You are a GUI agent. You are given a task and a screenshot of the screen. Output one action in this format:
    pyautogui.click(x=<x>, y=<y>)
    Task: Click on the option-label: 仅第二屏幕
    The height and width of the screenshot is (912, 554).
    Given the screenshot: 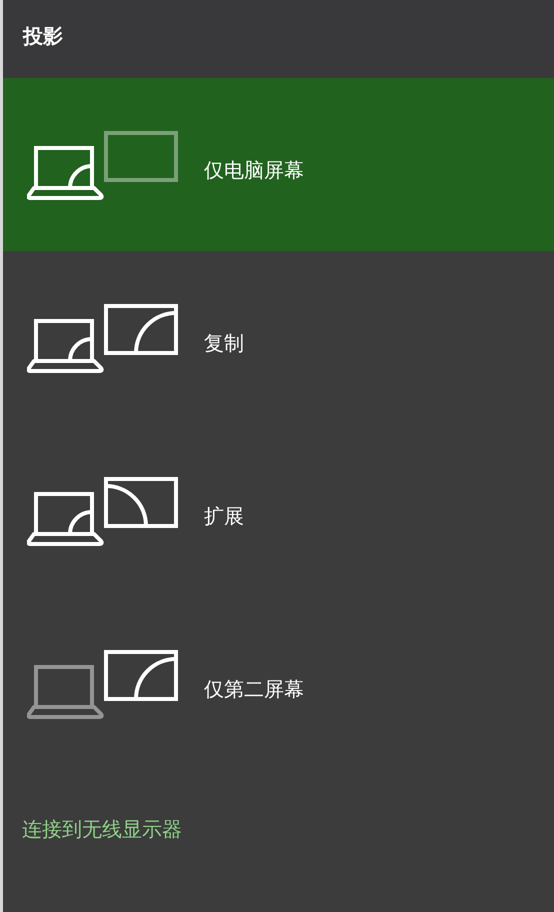 What is the action you would take?
    pyautogui.click(x=254, y=689)
    